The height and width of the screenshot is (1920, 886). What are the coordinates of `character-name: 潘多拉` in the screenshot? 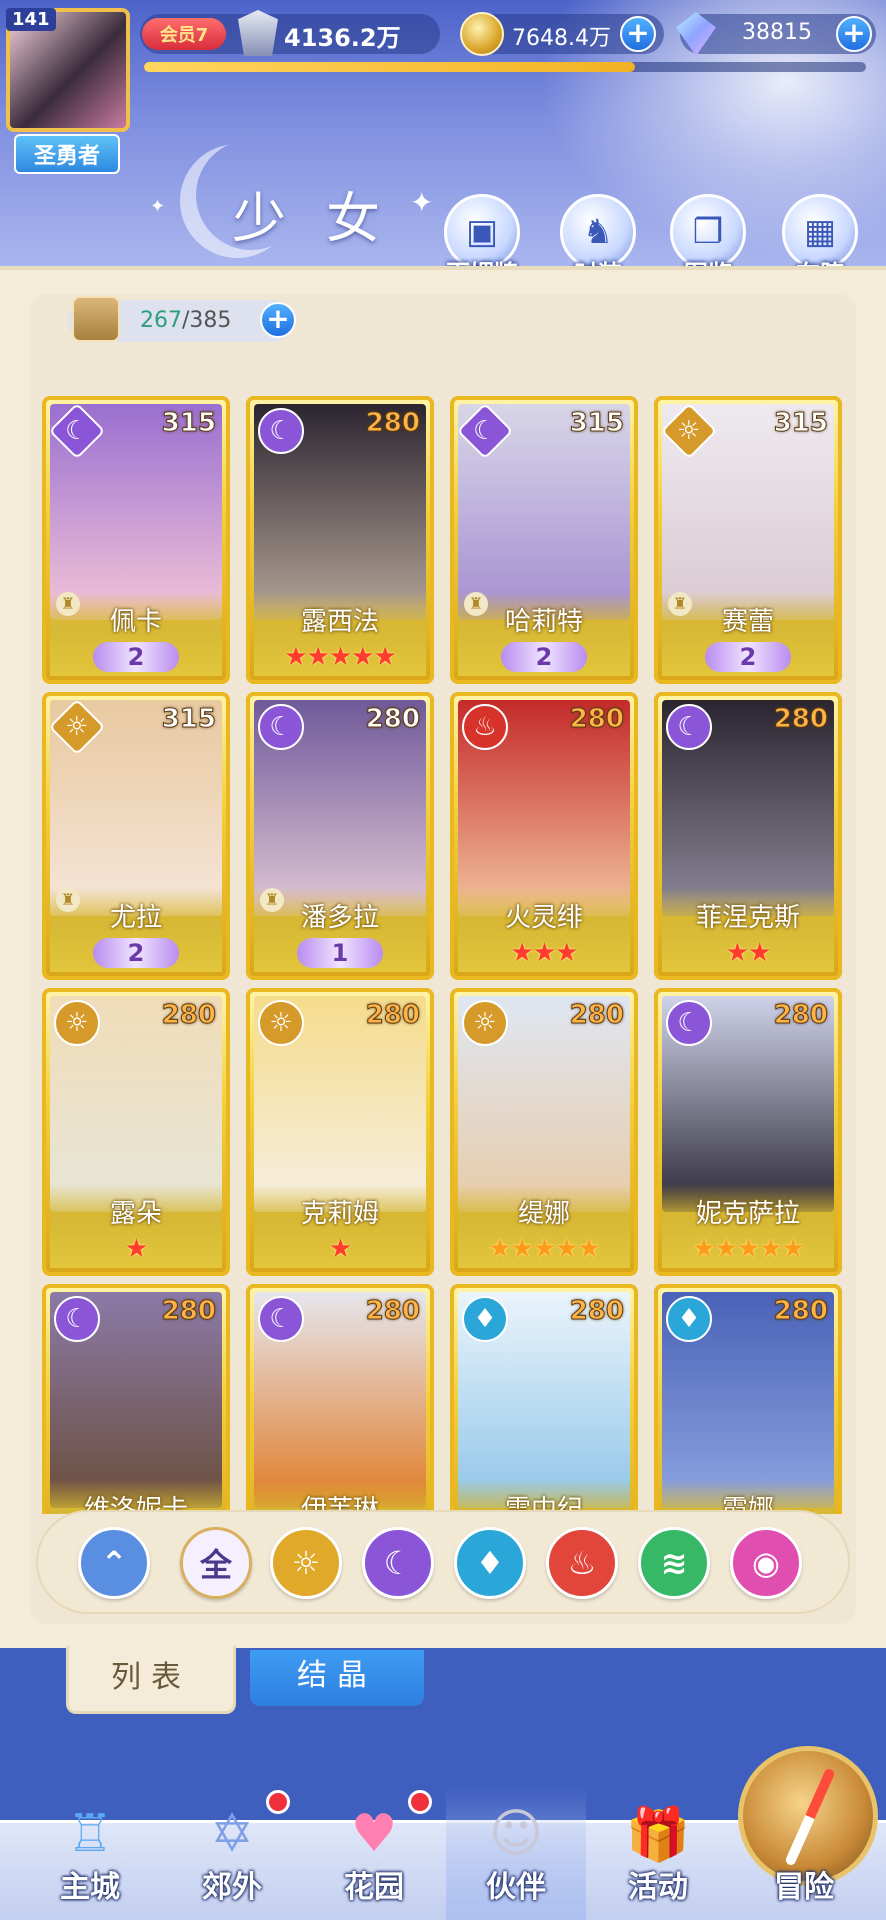 It's located at (339, 918).